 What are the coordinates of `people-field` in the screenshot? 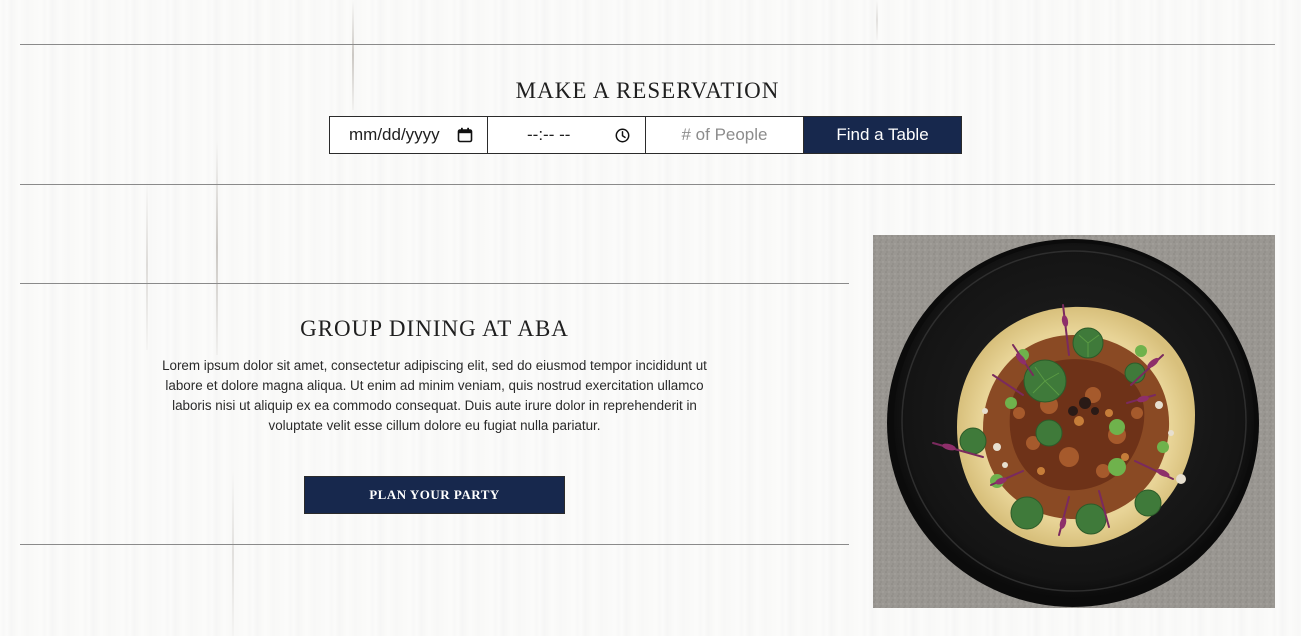 It's located at (724, 135).